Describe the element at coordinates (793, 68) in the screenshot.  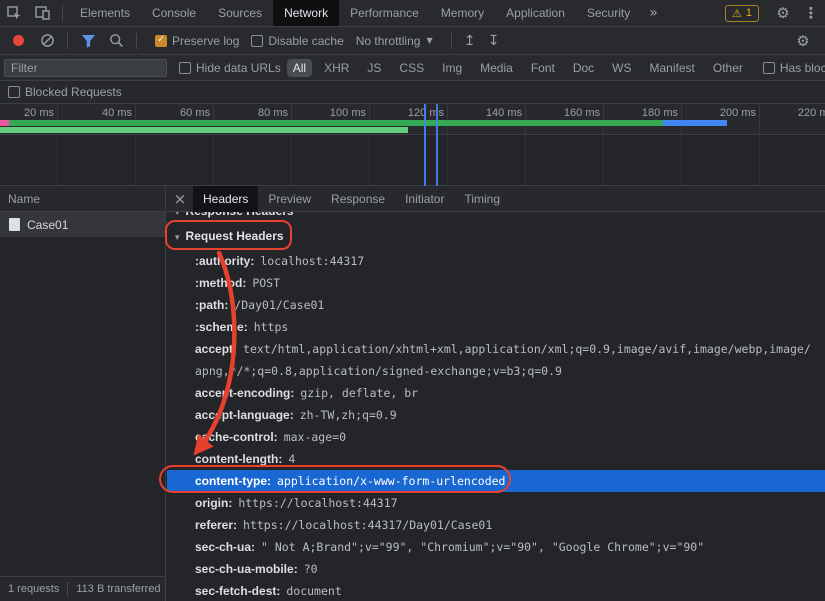
I see `has-blocked-cookies-checkbox: Has blocked cookies` at that location.